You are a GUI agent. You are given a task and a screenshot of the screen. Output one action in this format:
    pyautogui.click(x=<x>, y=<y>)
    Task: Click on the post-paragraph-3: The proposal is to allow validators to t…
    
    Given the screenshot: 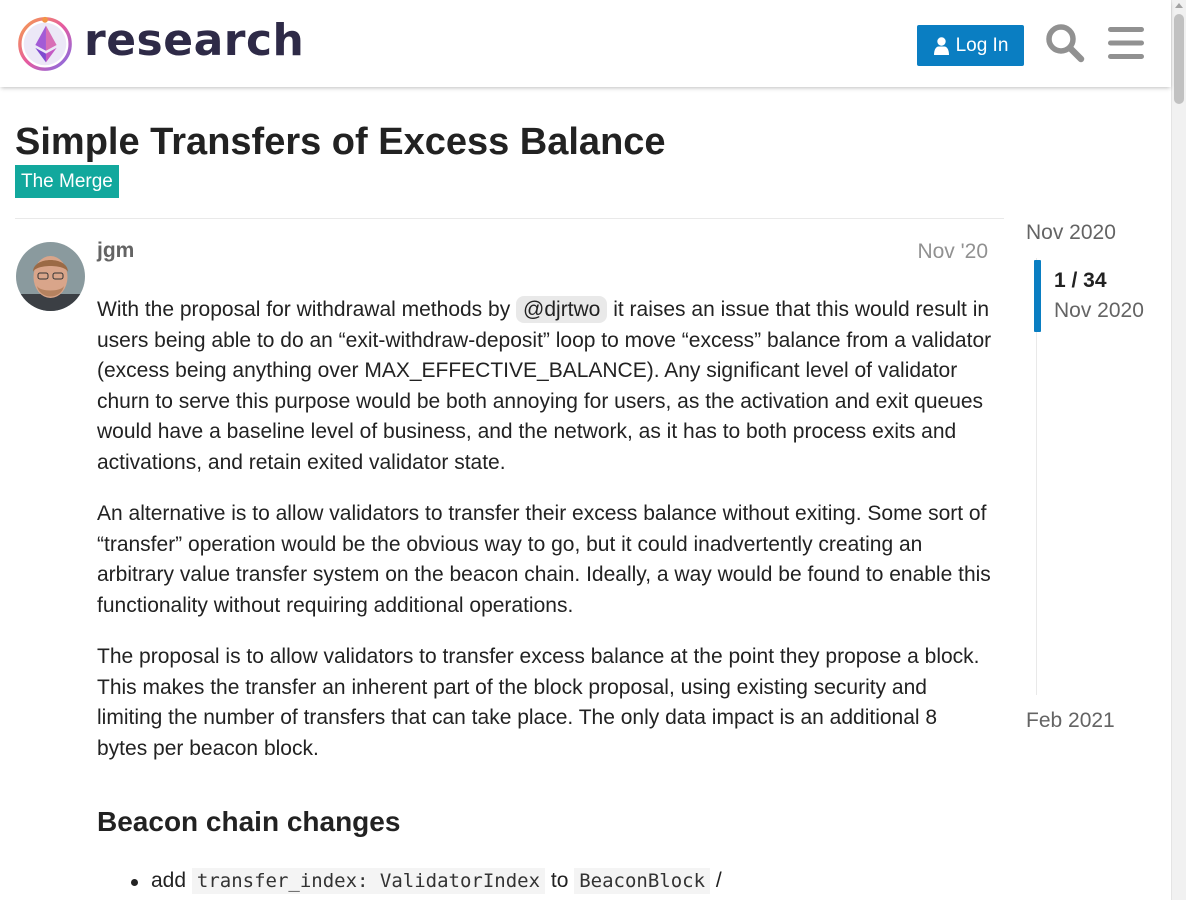 What is the action you would take?
    pyautogui.click(x=538, y=702)
    